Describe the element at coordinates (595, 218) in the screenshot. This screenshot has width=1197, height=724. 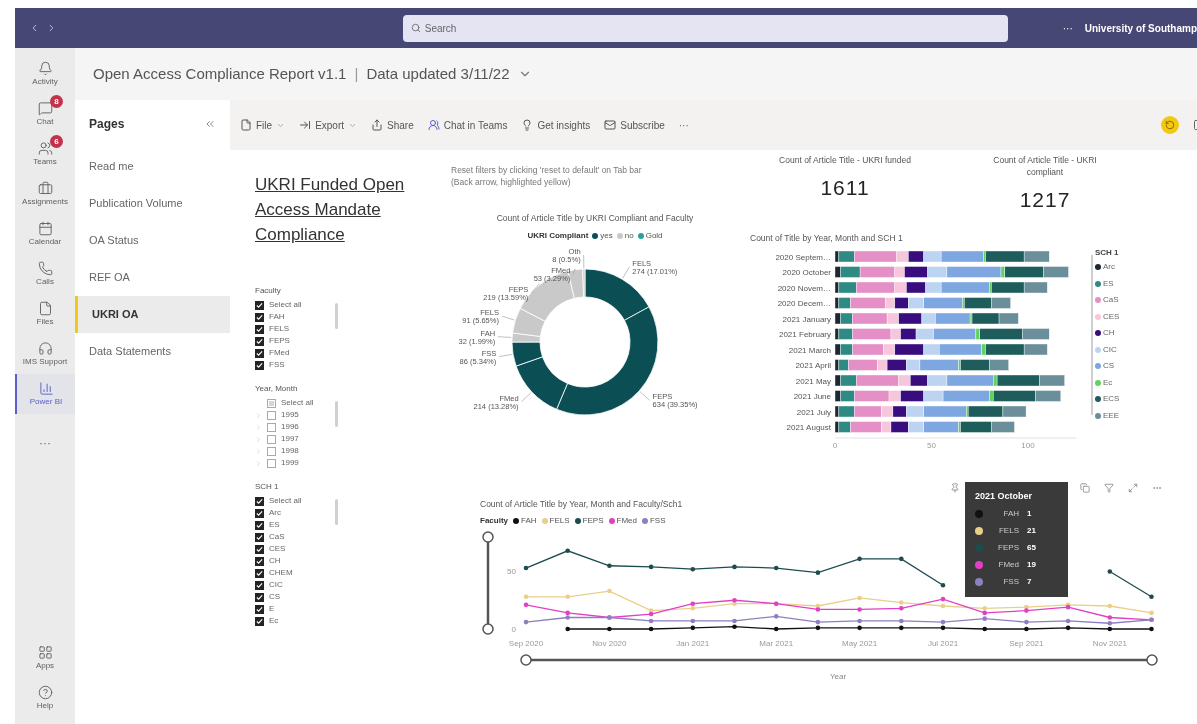
I see `chart-title: Count of Article Title by UKRI Compliant and Faculty` at that location.